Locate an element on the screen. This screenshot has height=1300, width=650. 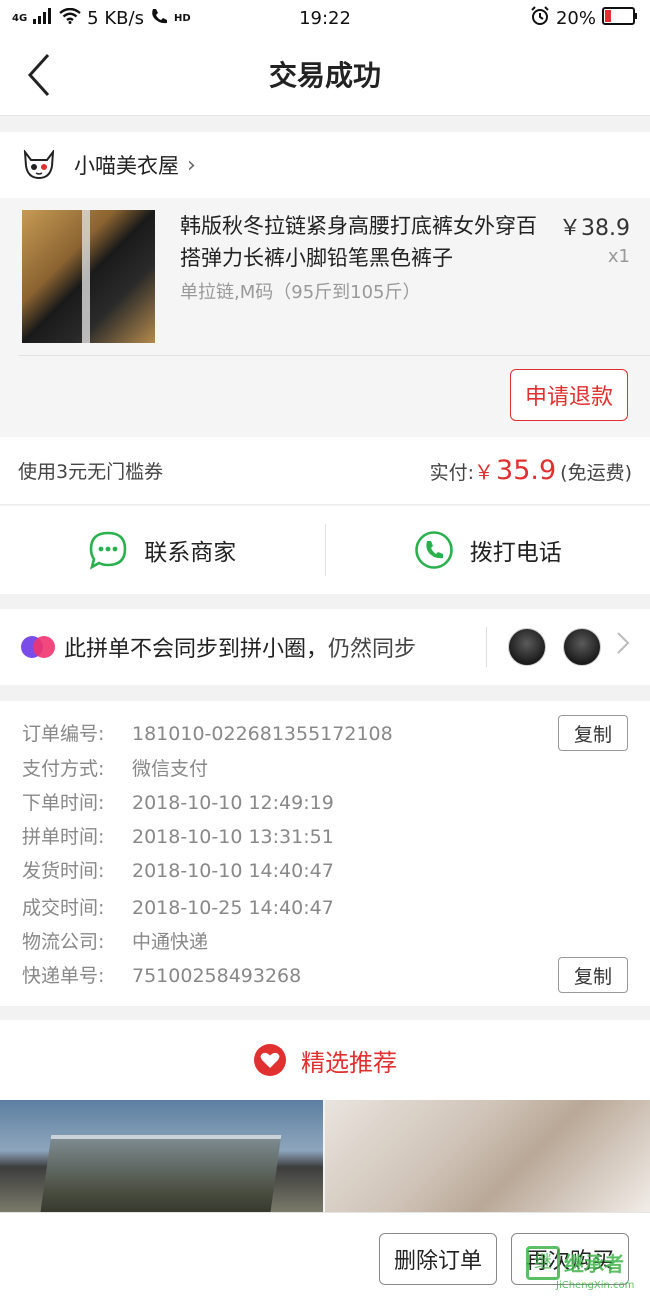
contact-row: 联系商家 拨打电话 is located at coordinates (325, 550).